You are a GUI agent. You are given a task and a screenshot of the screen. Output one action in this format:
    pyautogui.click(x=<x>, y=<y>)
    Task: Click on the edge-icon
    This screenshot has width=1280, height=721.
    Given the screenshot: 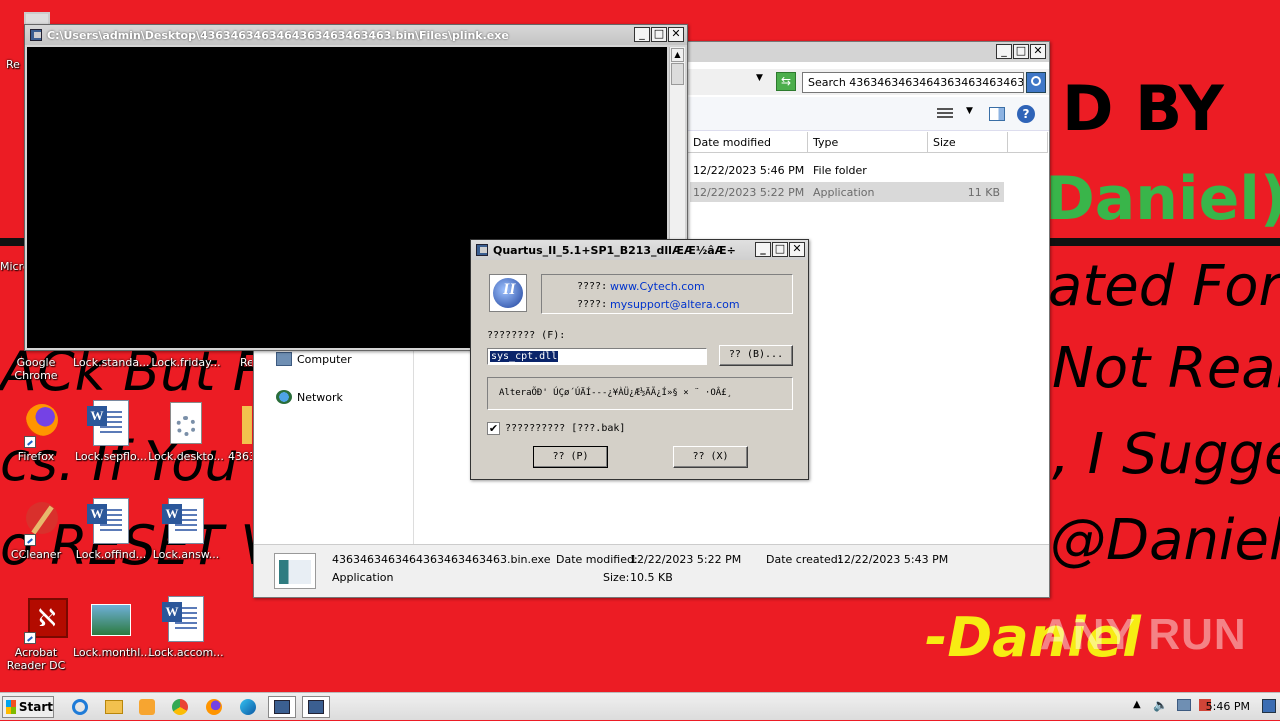 What is the action you would take?
    pyautogui.click(x=248, y=707)
    